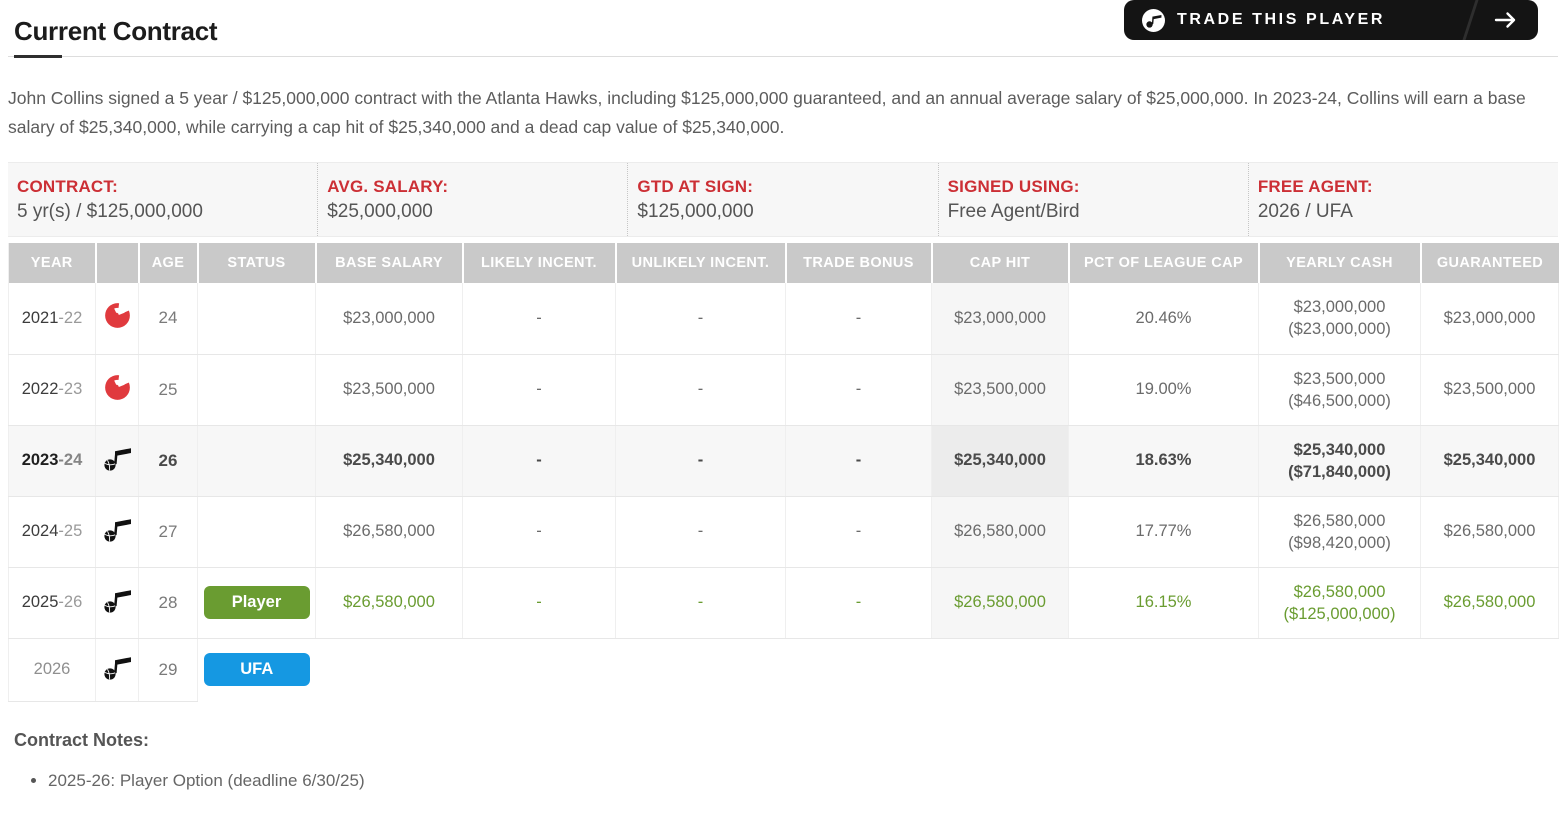 This screenshot has width=1566, height=824. I want to click on summary-value: $125,000,000, so click(695, 211).